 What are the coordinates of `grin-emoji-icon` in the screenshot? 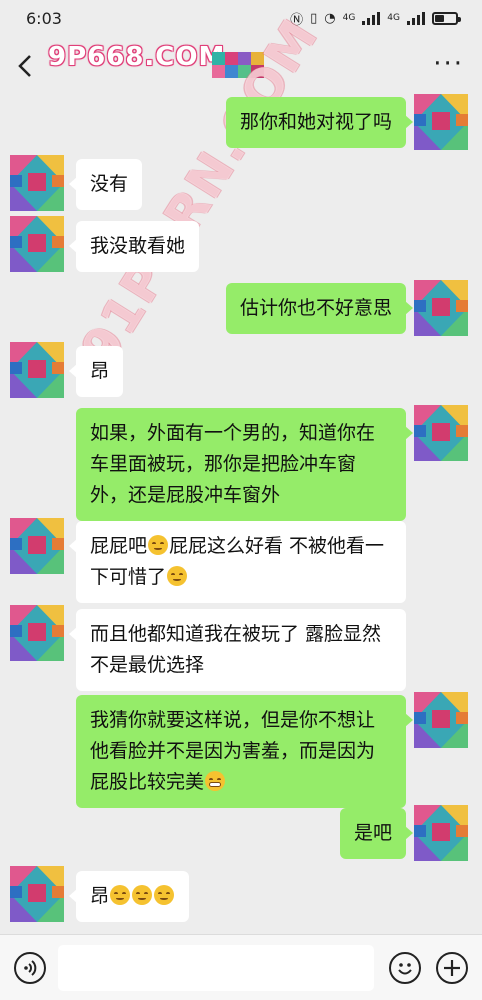 It's located at (215, 781).